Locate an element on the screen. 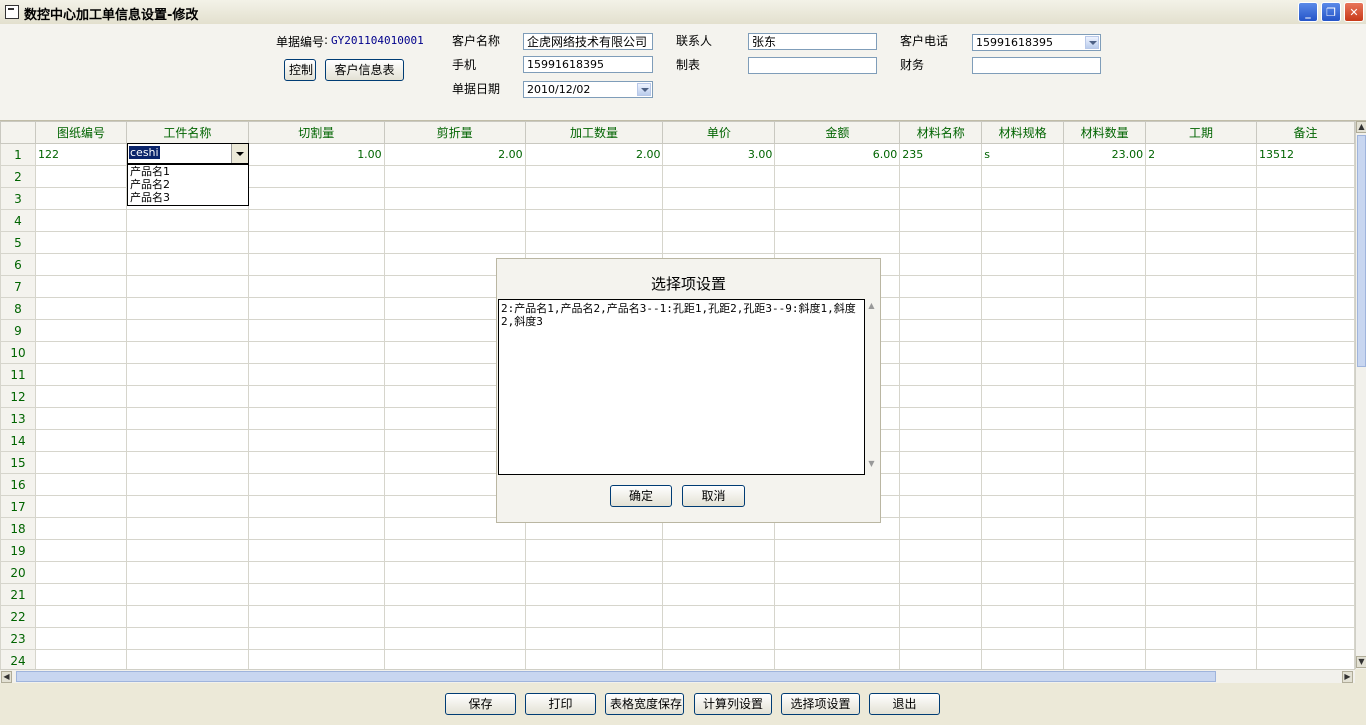  grid-cell: 6.00 is located at coordinates (837, 154).